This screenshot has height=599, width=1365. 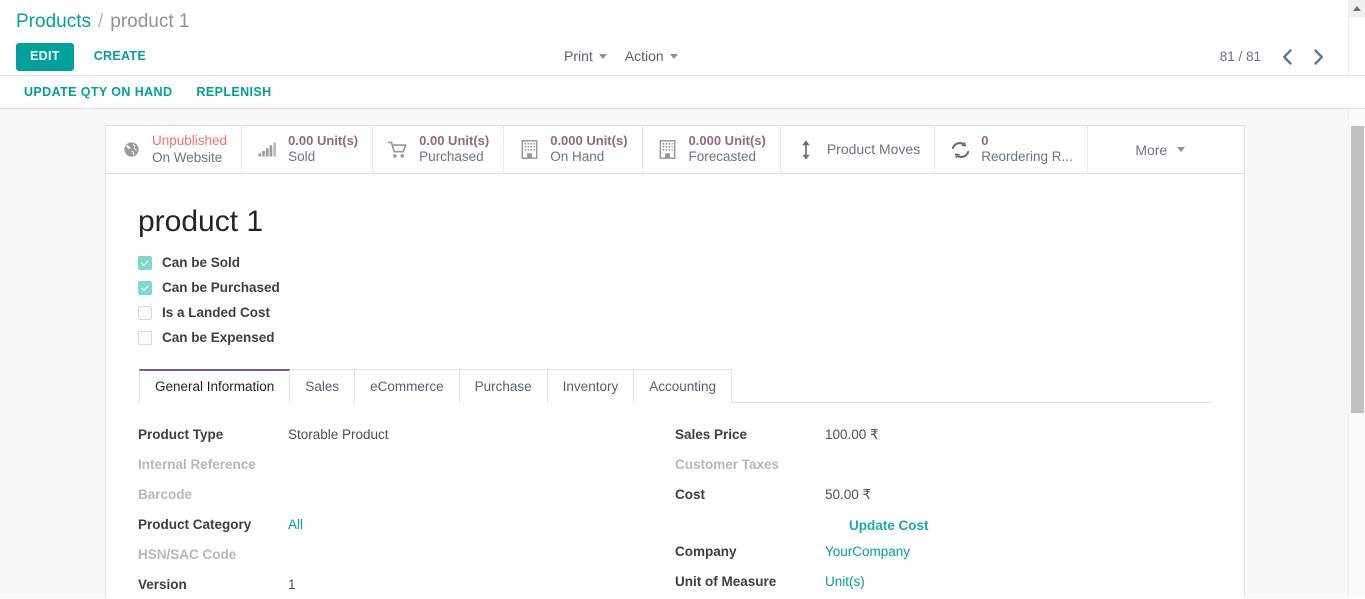 What do you see at coordinates (45, 56) in the screenshot?
I see `edit-button: EDIT` at bounding box center [45, 56].